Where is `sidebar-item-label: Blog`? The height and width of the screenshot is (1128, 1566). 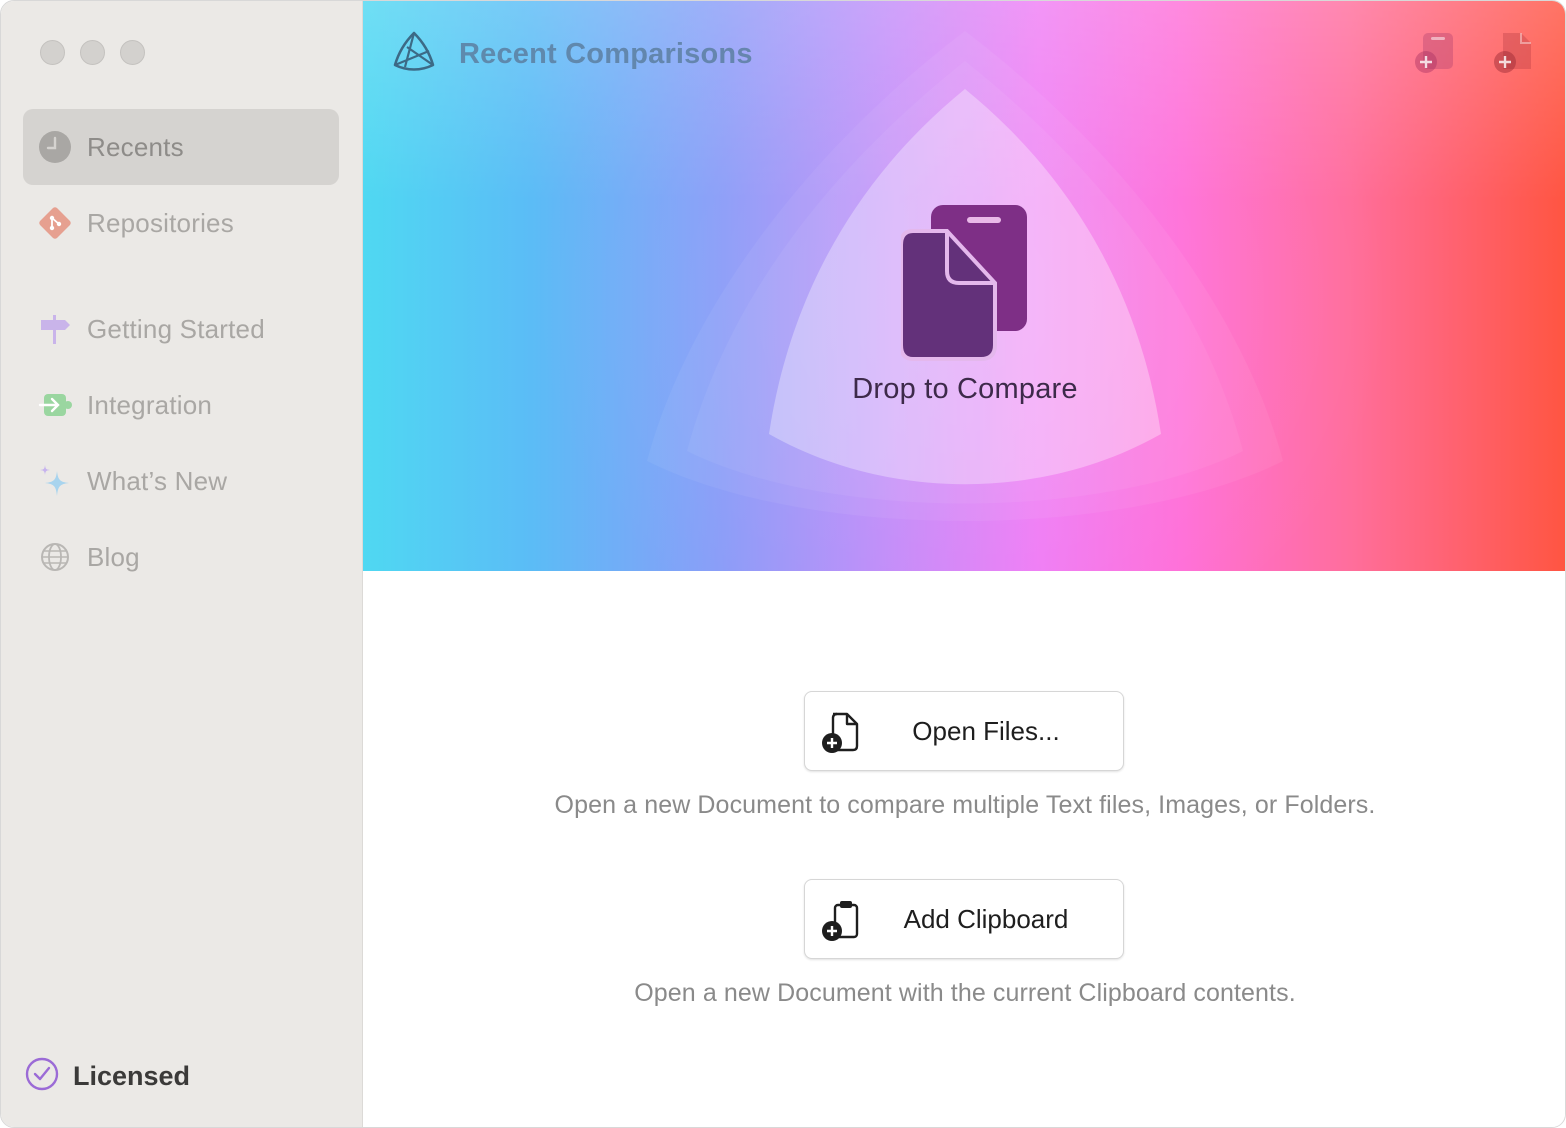 sidebar-item-label: Blog is located at coordinates (113, 556).